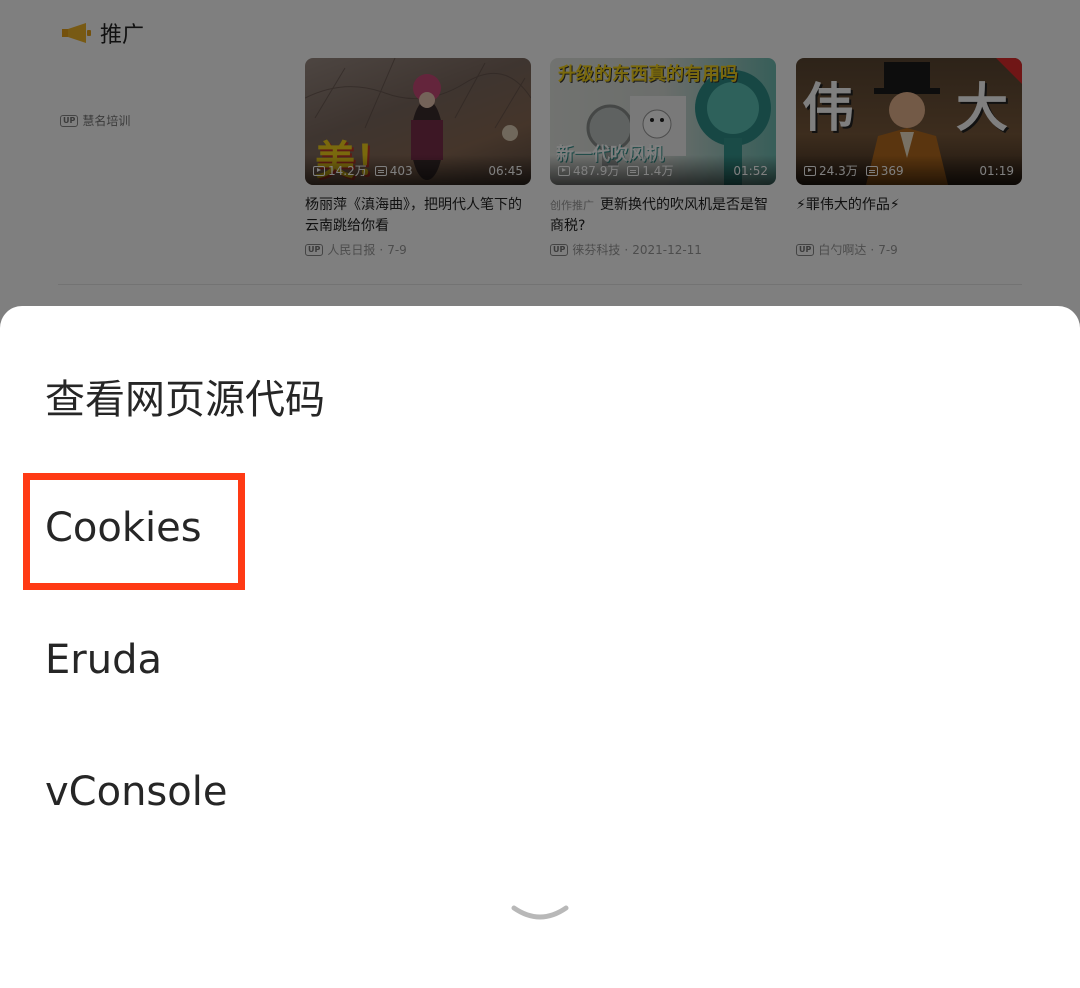  What do you see at coordinates (540, 660) in the screenshot?
I see `menu-item-eruda: Eruda` at bounding box center [540, 660].